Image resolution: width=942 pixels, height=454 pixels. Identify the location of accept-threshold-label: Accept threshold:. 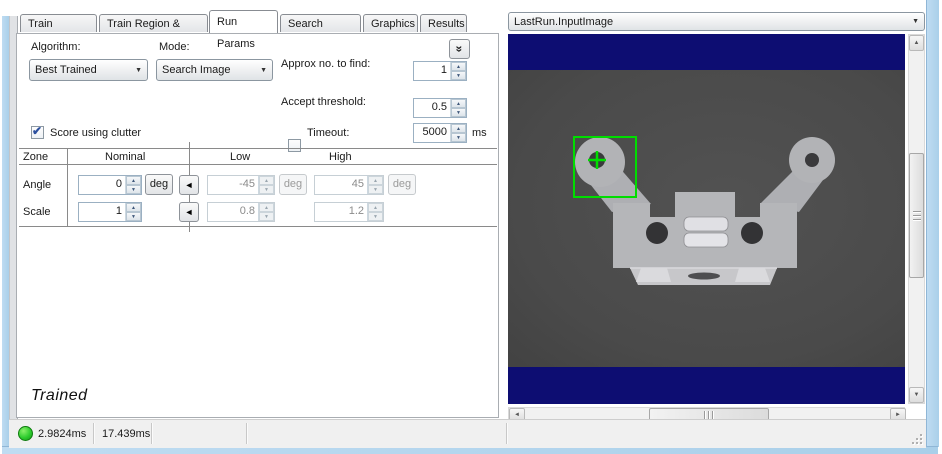
(323, 102).